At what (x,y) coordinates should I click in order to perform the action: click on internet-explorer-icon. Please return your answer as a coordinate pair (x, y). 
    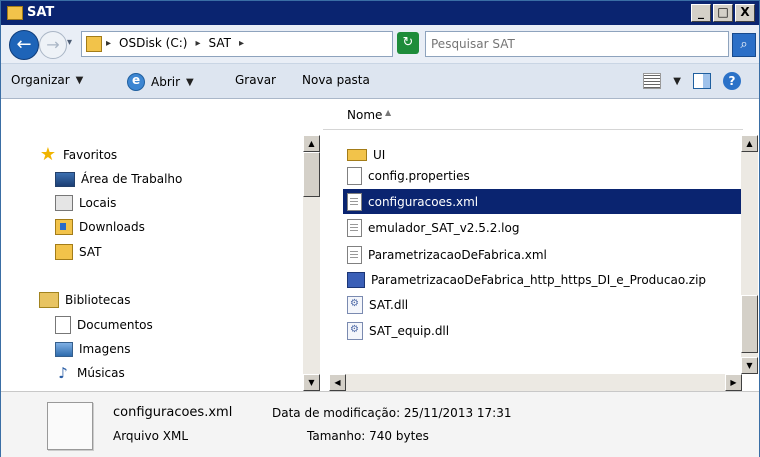
    Looking at the image, I should click on (136, 82).